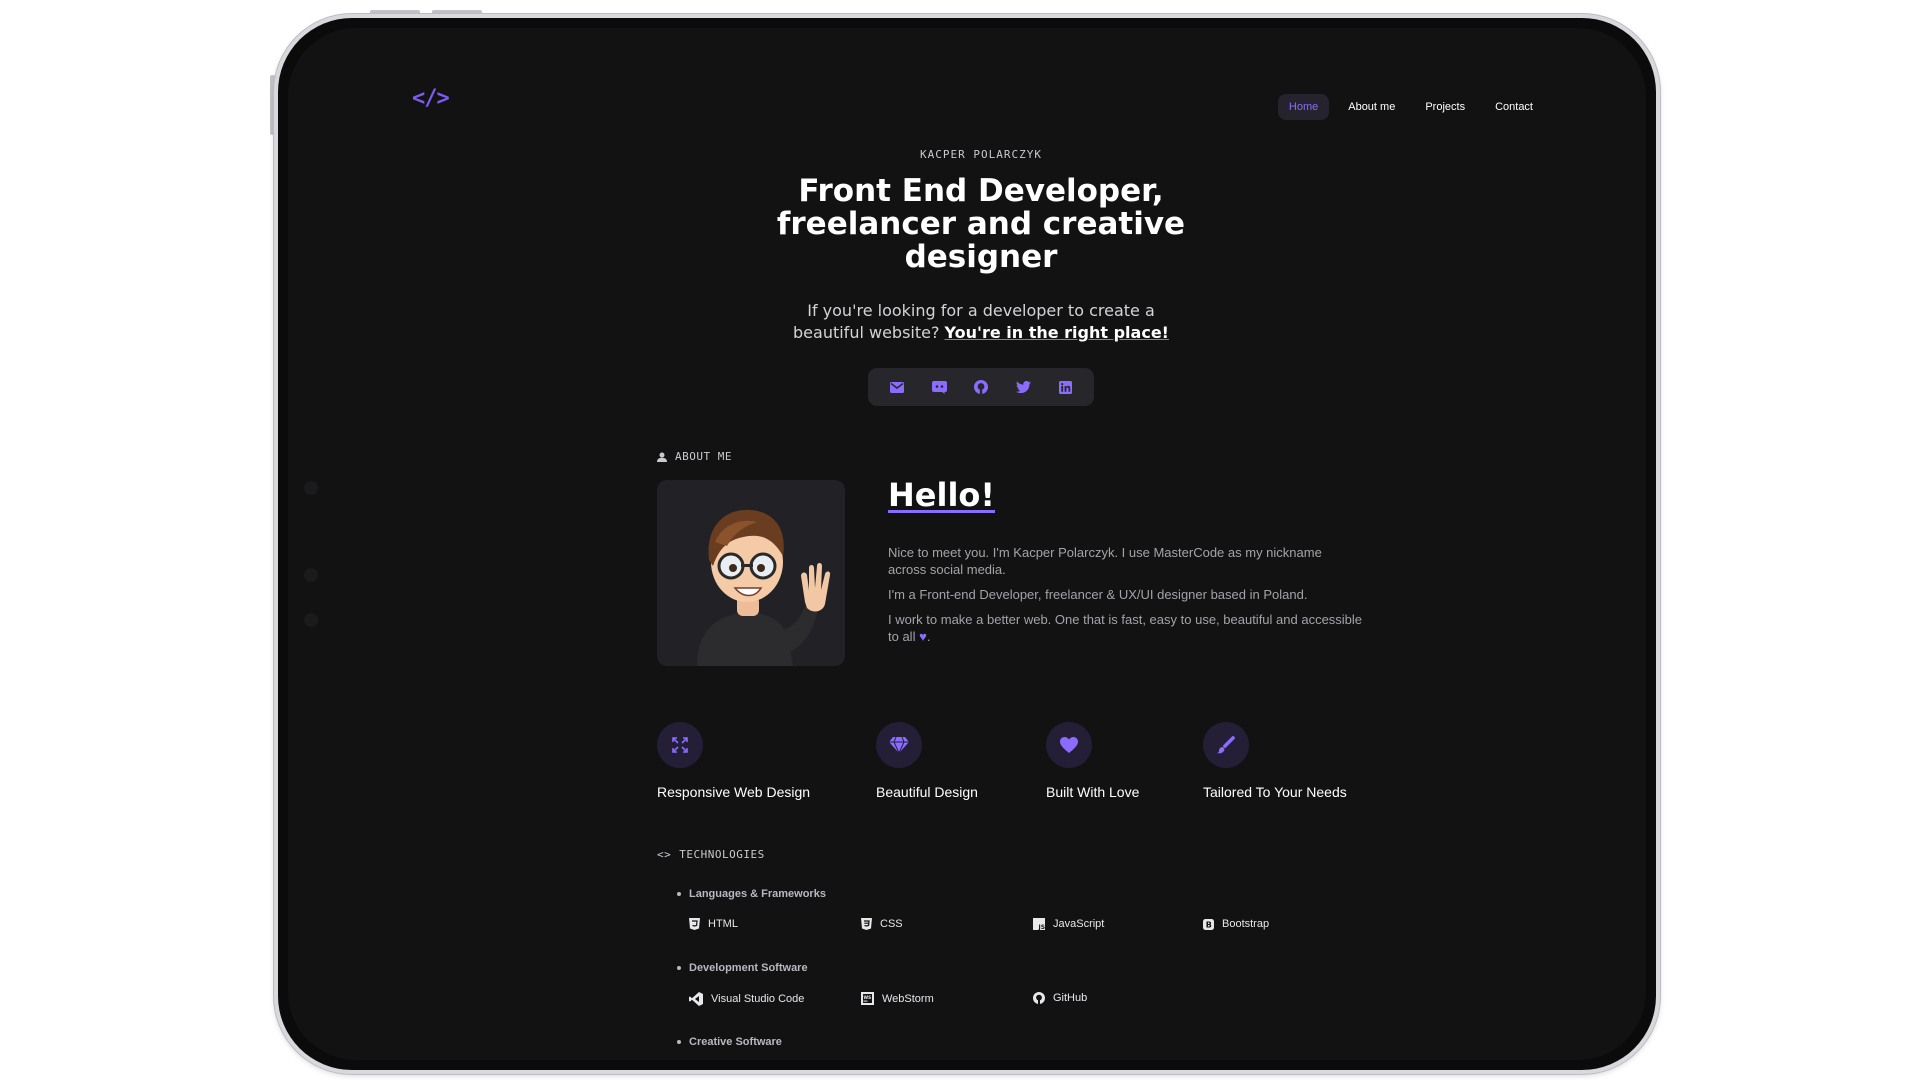 The image size is (1920, 1080). I want to click on tech-item-webstorm: WS WebStorm, so click(897, 998).